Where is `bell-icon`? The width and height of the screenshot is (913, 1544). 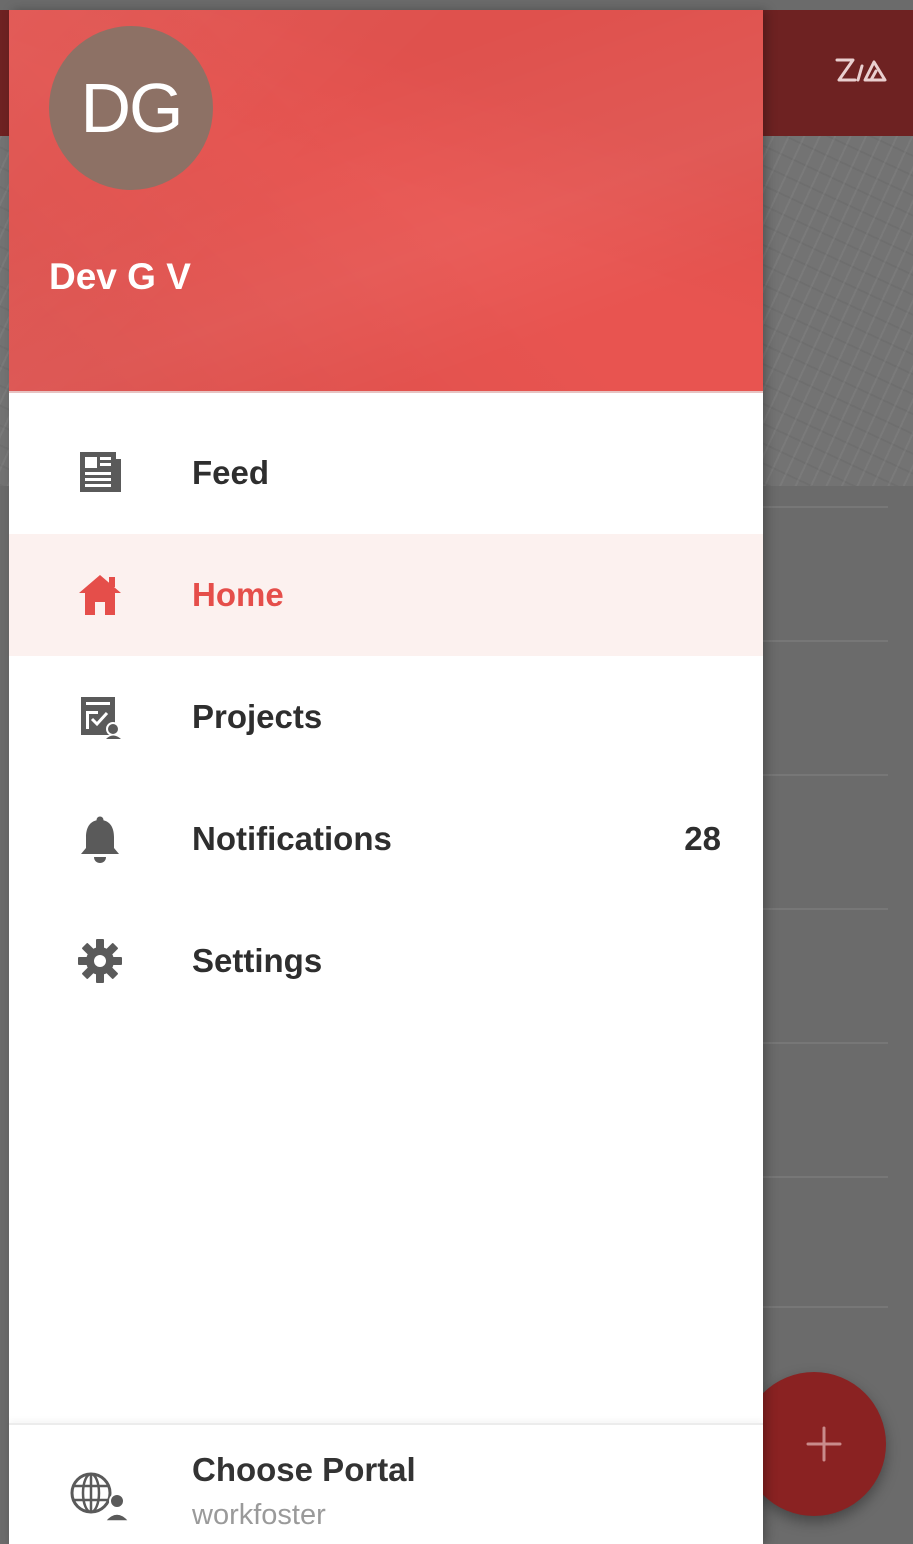
bell-icon is located at coordinates (100, 839).